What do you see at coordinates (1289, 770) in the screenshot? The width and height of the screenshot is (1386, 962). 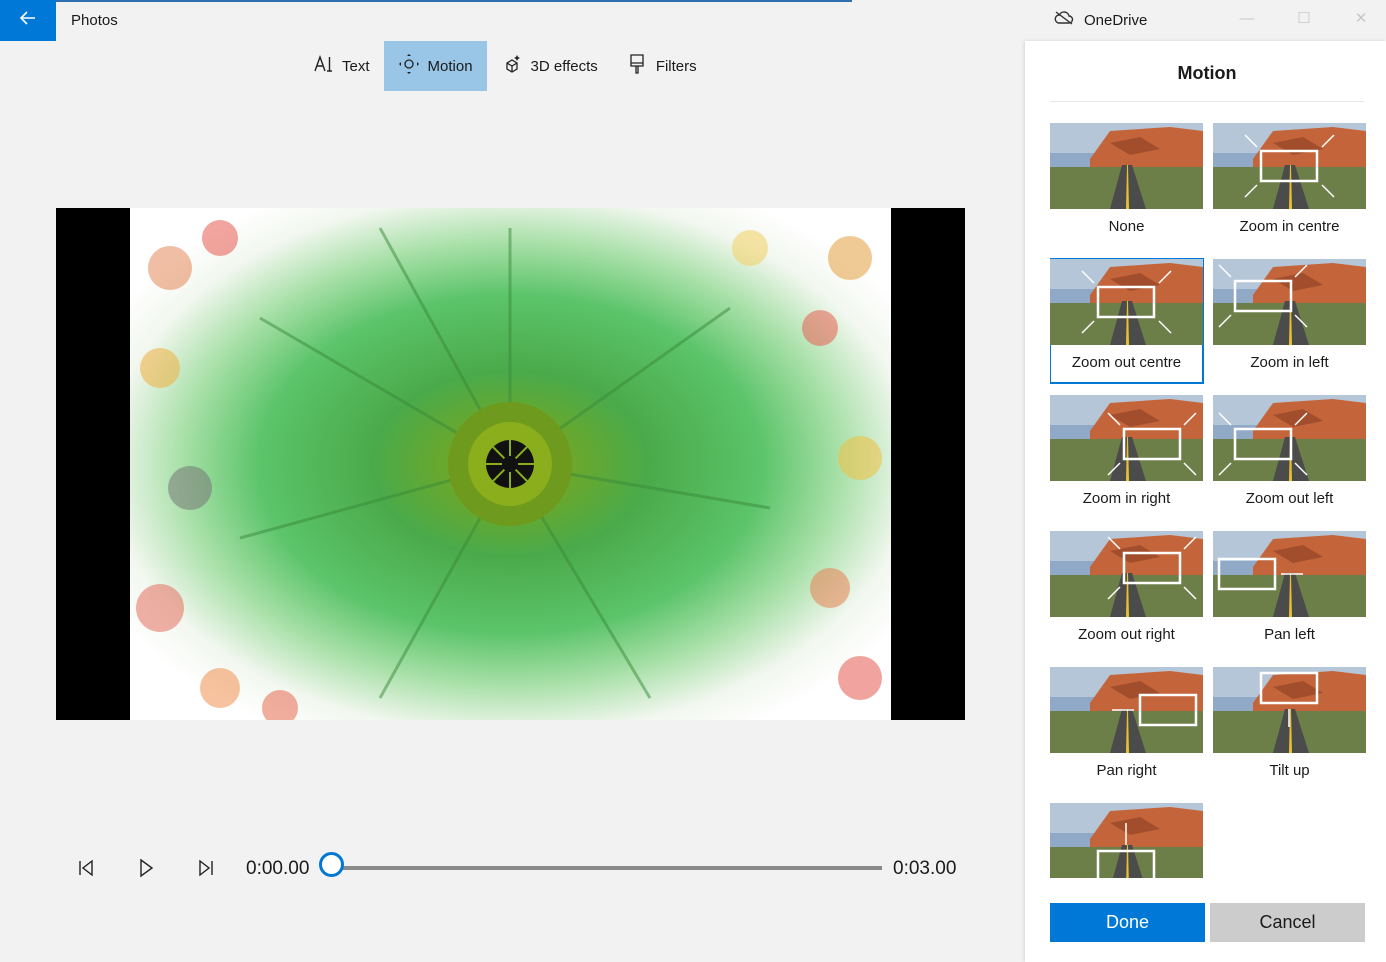 I see `motion-option-label: Tilt up` at bounding box center [1289, 770].